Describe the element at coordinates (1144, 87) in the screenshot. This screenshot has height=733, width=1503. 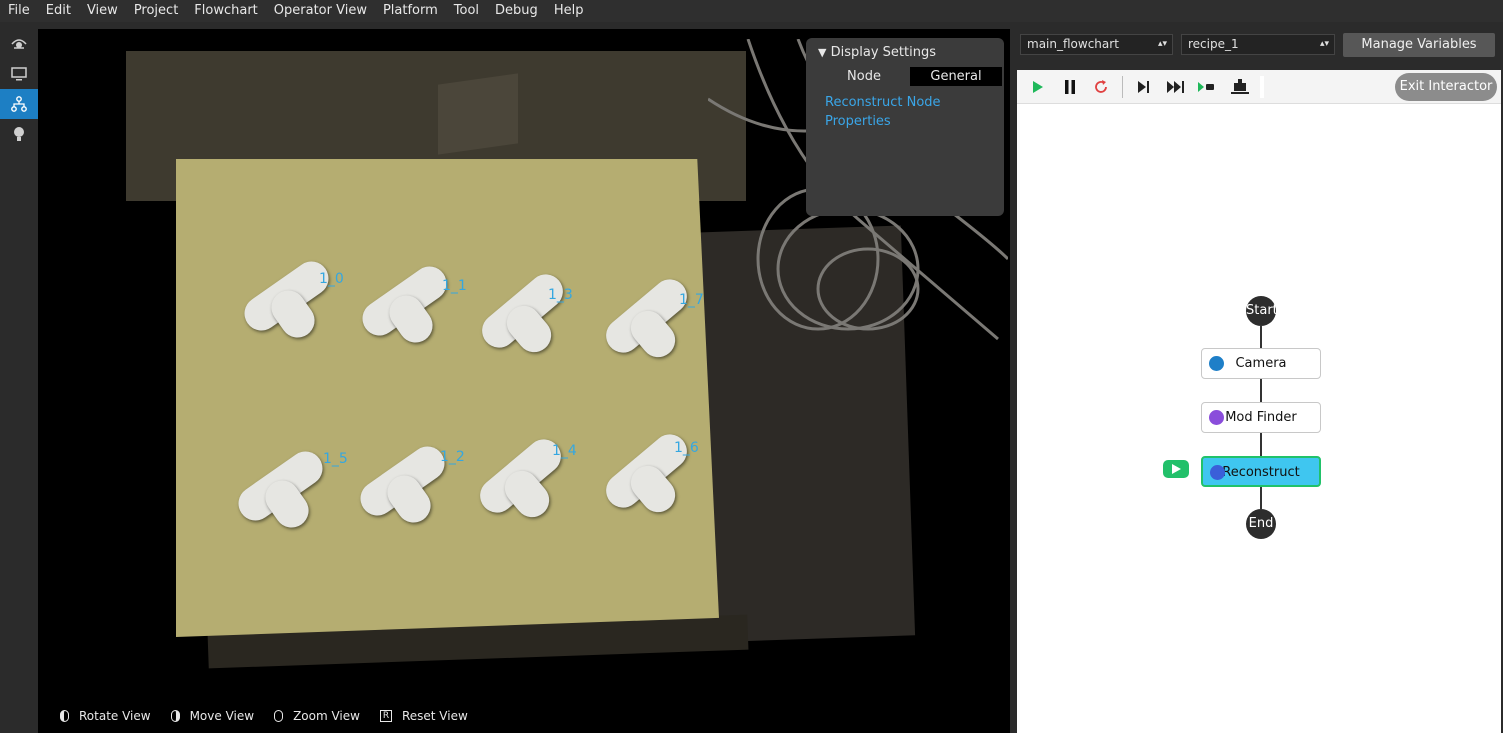
I see `step-icon` at that location.